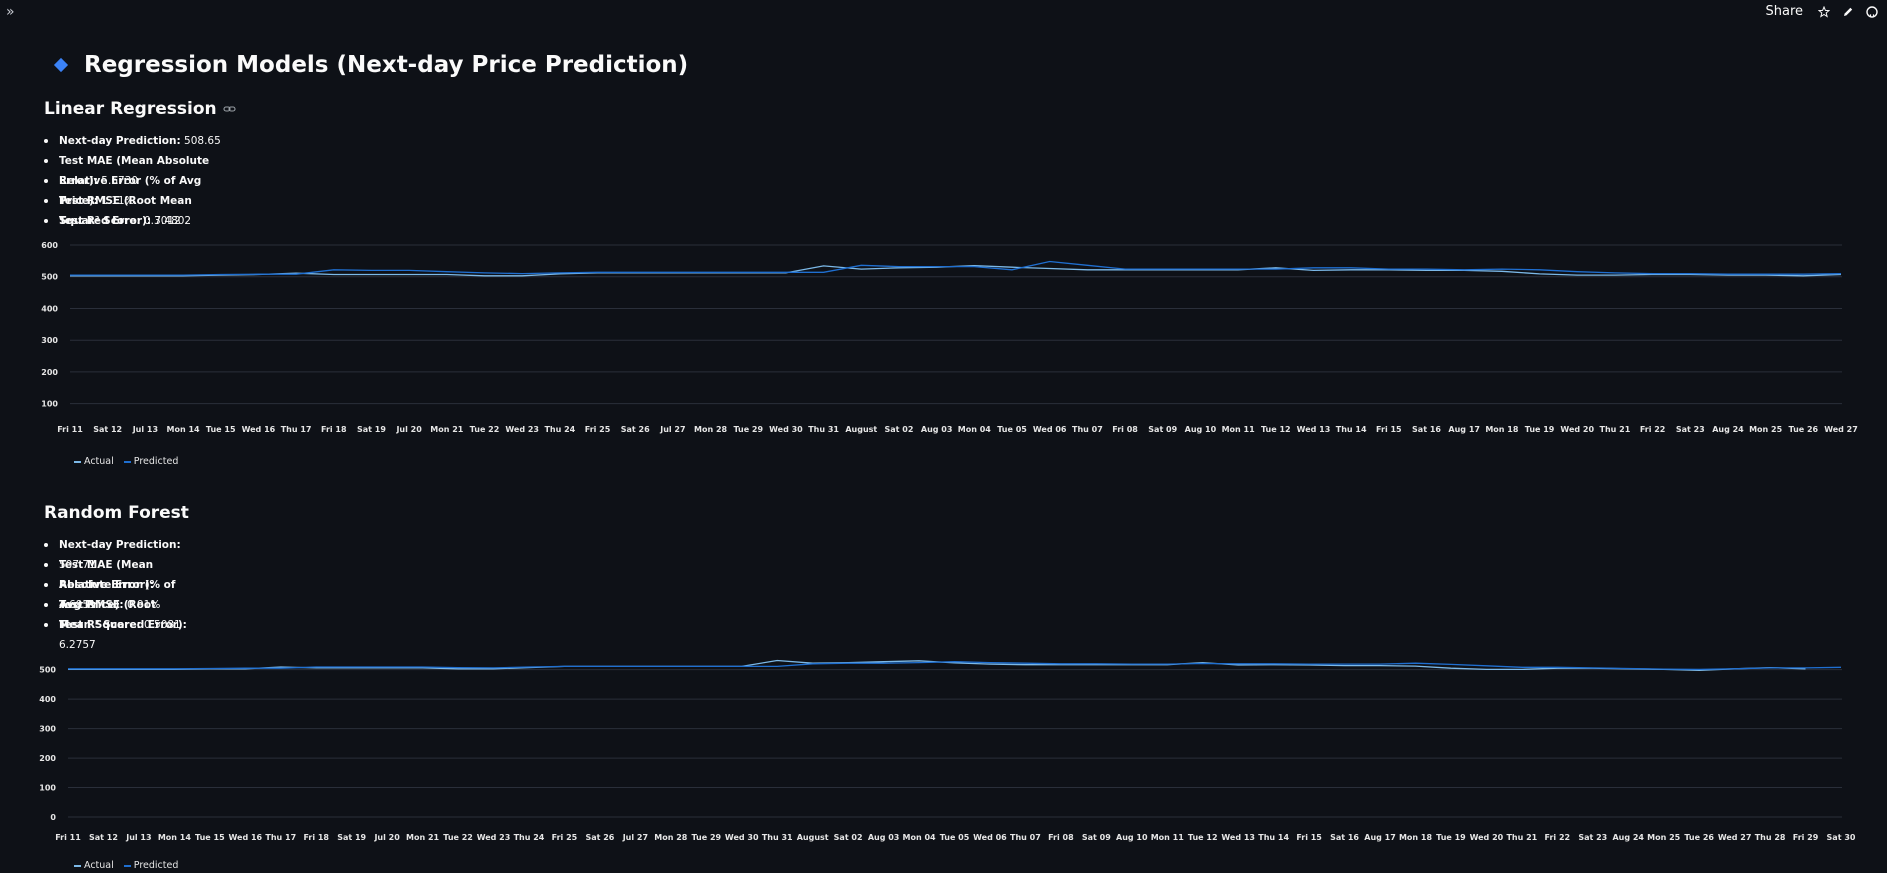 The height and width of the screenshot is (873, 1887). What do you see at coordinates (184, 429) in the screenshot?
I see `x-tick-label: Mon 14` at bounding box center [184, 429].